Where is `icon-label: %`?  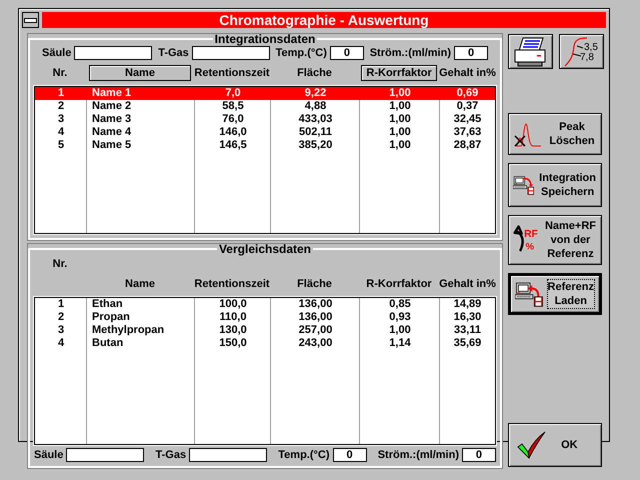 icon-label: % is located at coordinates (530, 247).